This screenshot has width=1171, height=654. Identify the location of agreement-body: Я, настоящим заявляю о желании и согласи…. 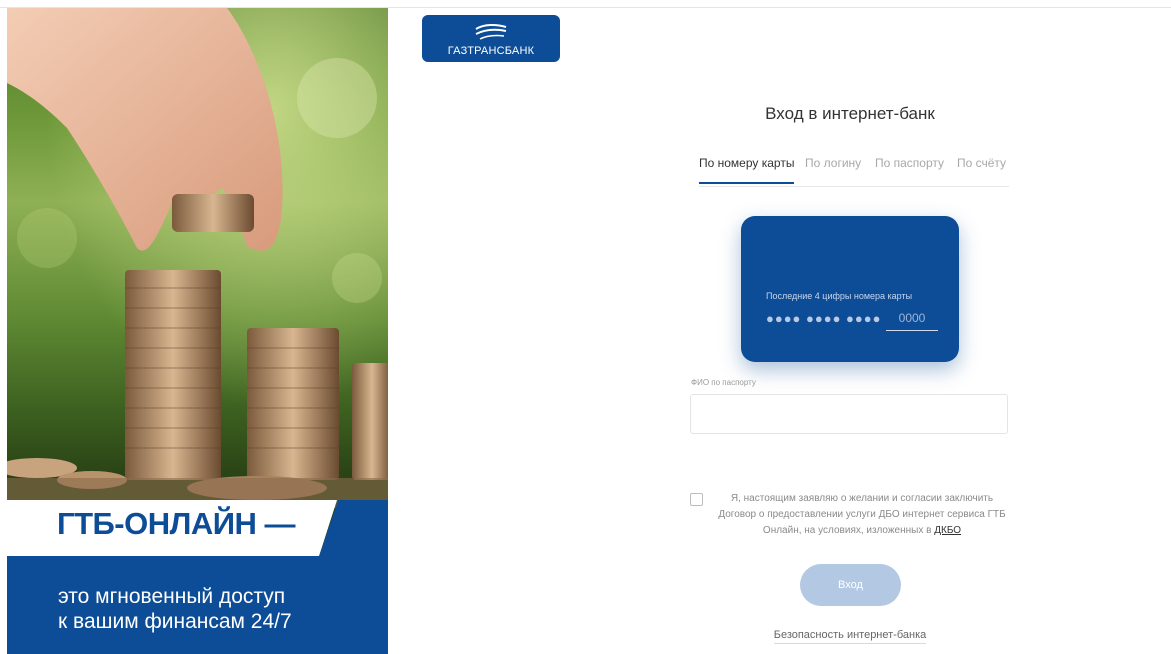
(862, 514).